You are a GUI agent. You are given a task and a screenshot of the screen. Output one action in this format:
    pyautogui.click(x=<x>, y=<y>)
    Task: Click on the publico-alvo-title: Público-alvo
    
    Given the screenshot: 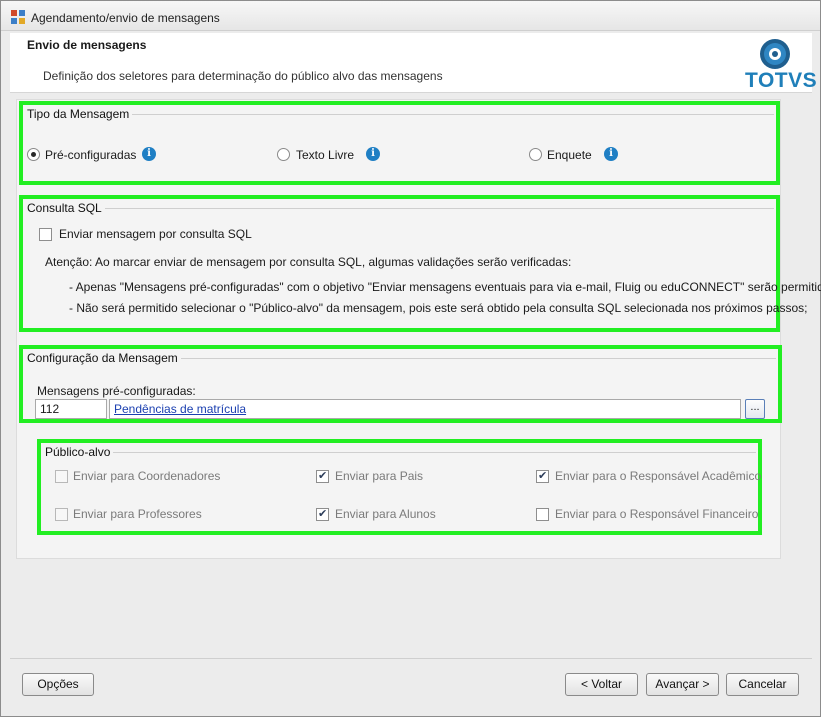 What is the action you would take?
    pyautogui.click(x=79, y=452)
    